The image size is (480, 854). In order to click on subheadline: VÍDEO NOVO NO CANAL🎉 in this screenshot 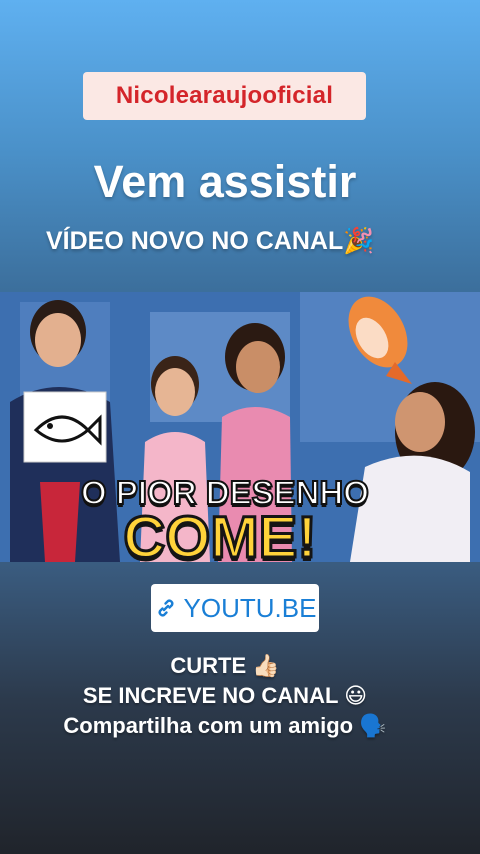, I will do `click(210, 241)`.